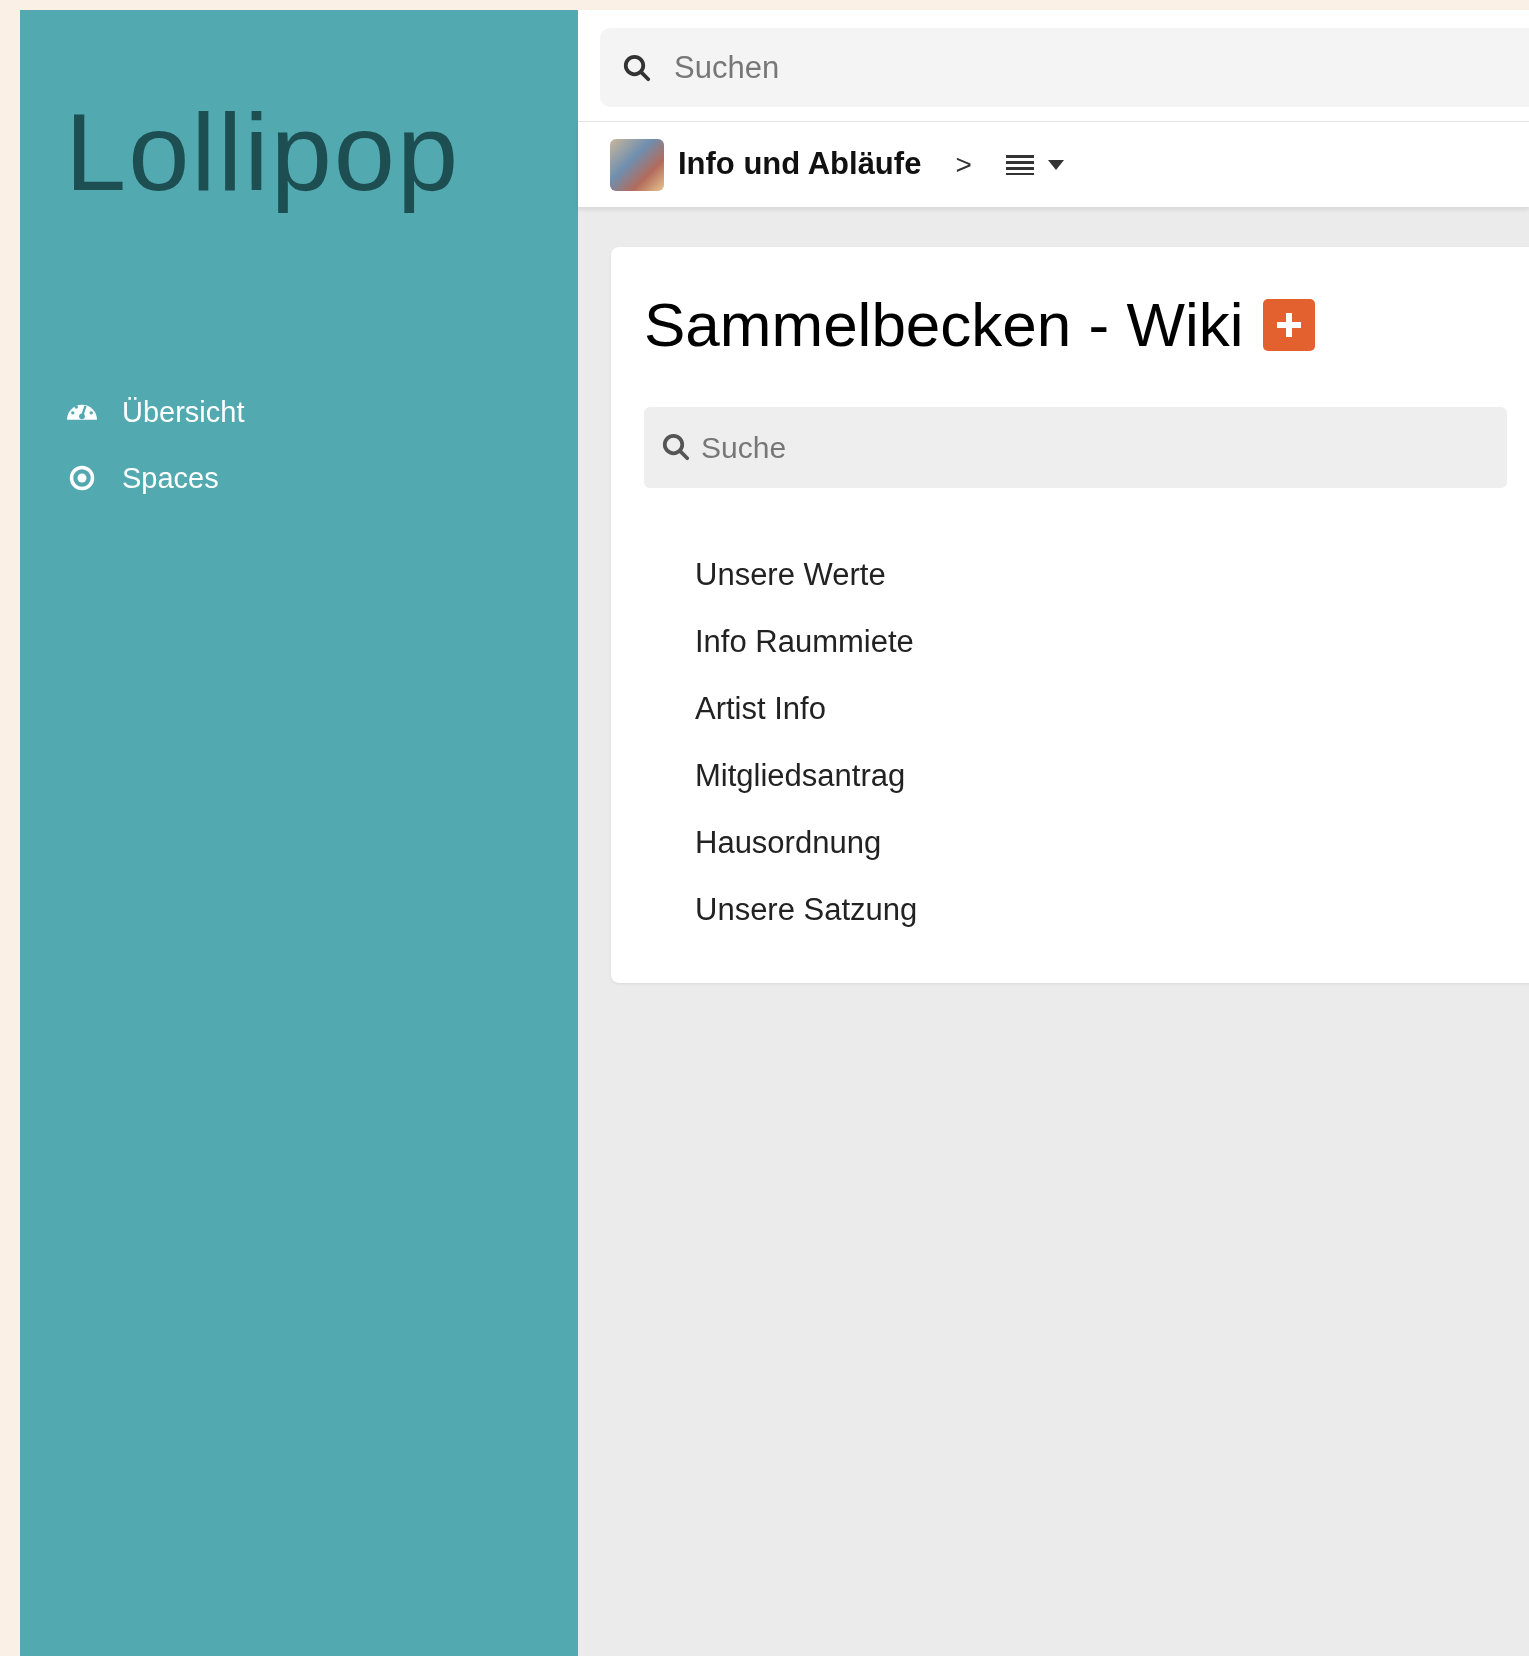 The width and height of the screenshot is (1529, 1656). I want to click on search-field: Suche, so click(1075, 447).